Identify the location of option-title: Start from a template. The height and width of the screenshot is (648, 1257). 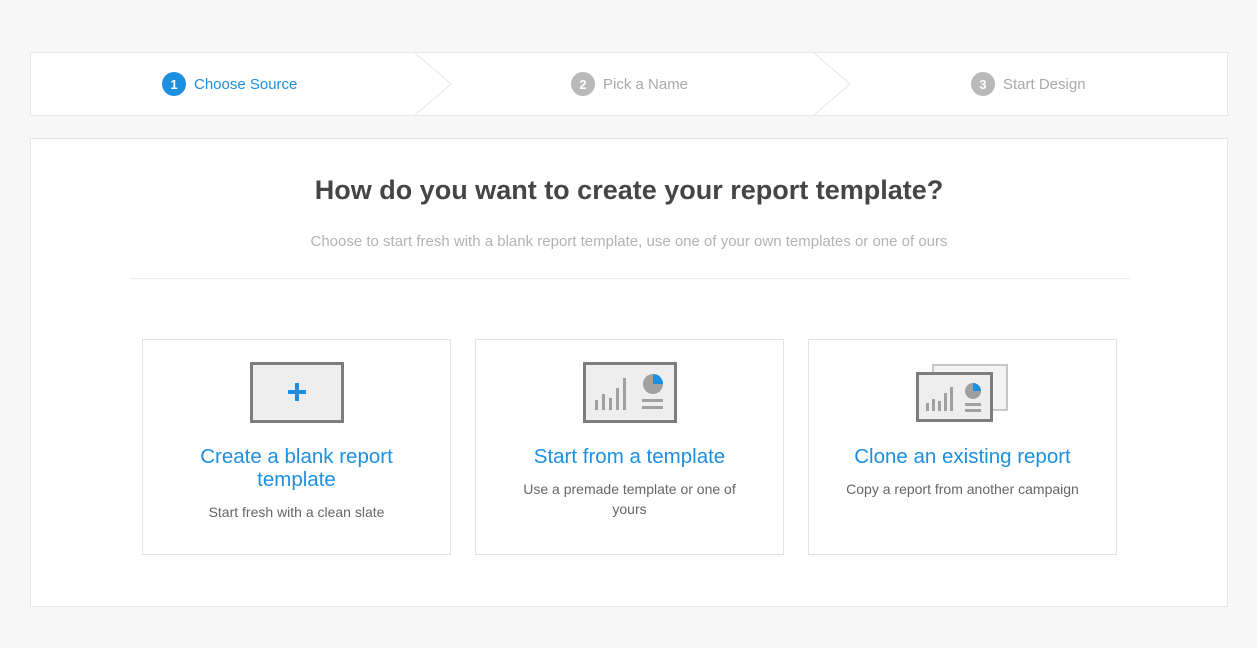
(629, 456).